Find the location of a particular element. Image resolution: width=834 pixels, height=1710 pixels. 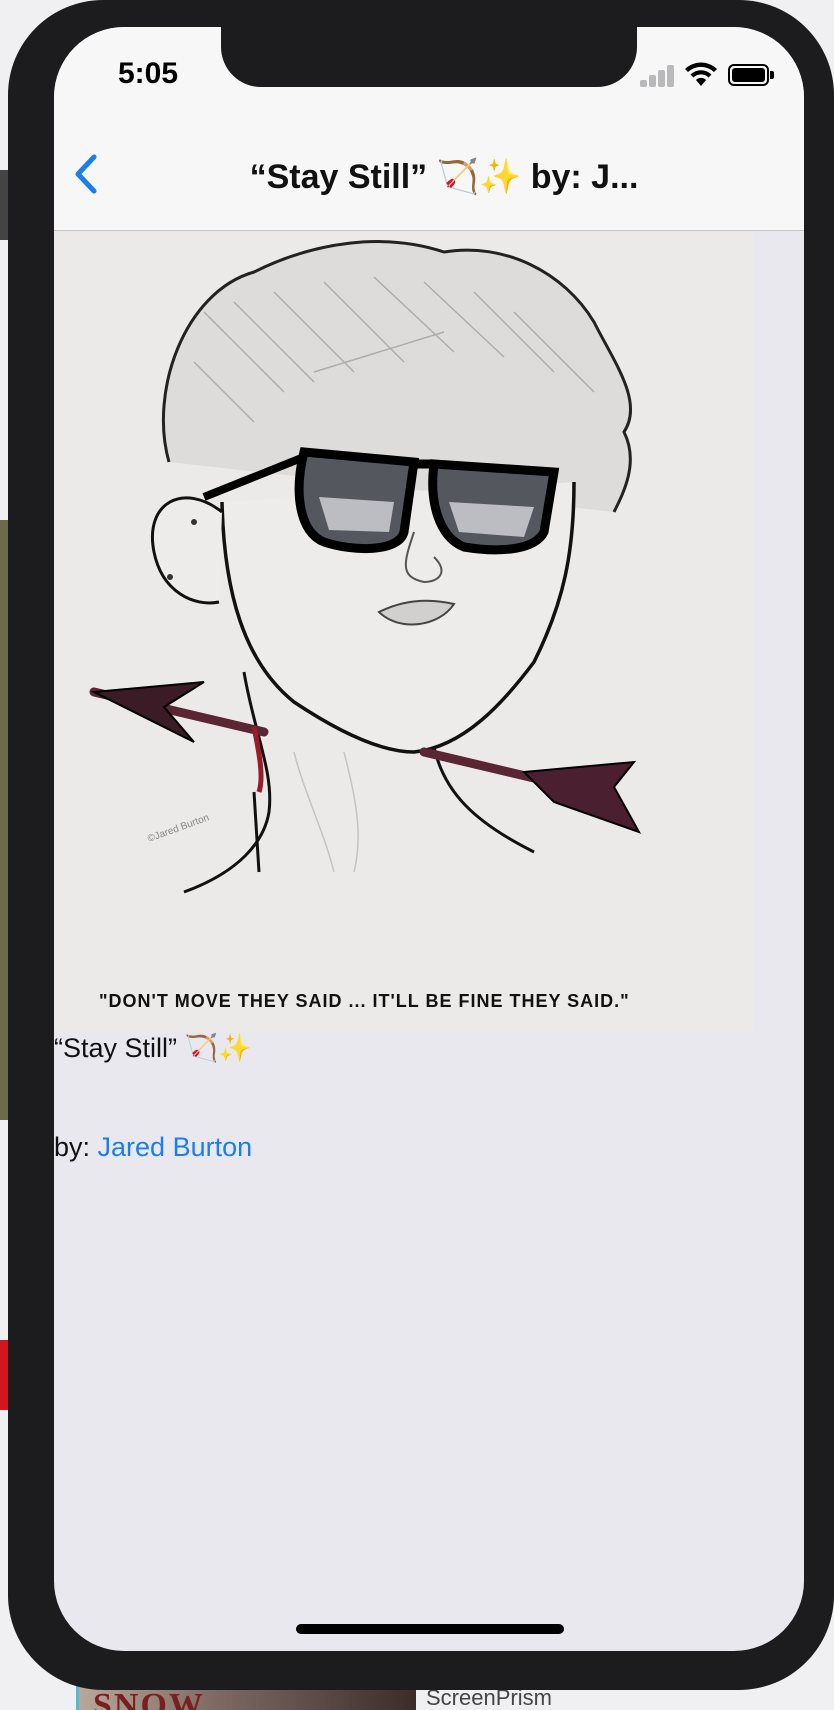

battery-icon is located at coordinates (751, 75).